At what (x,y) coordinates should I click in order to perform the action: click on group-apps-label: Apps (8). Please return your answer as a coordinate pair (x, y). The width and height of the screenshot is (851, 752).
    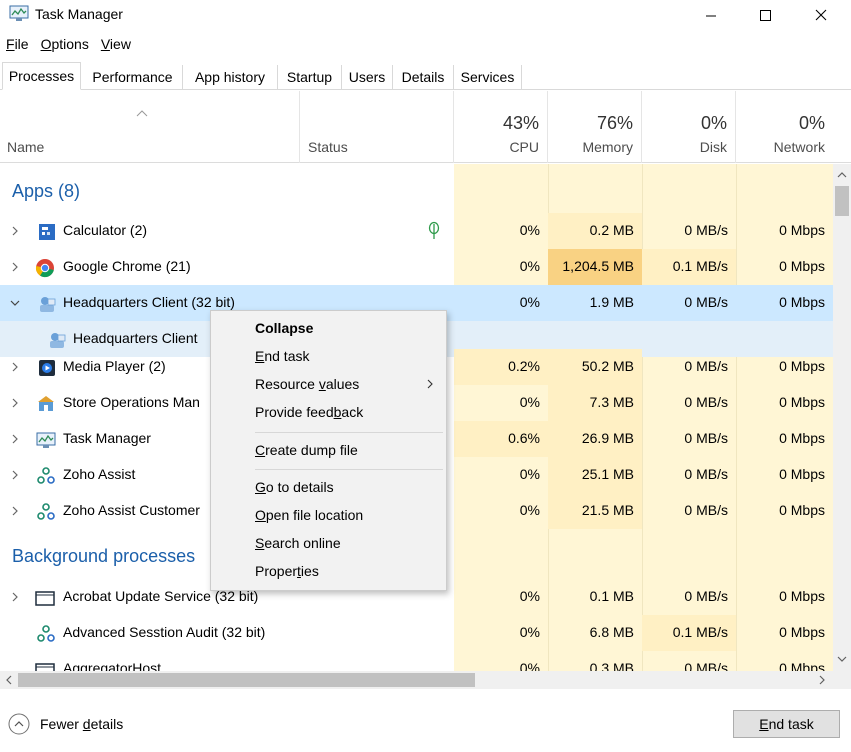
    Looking at the image, I should click on (46, 191).